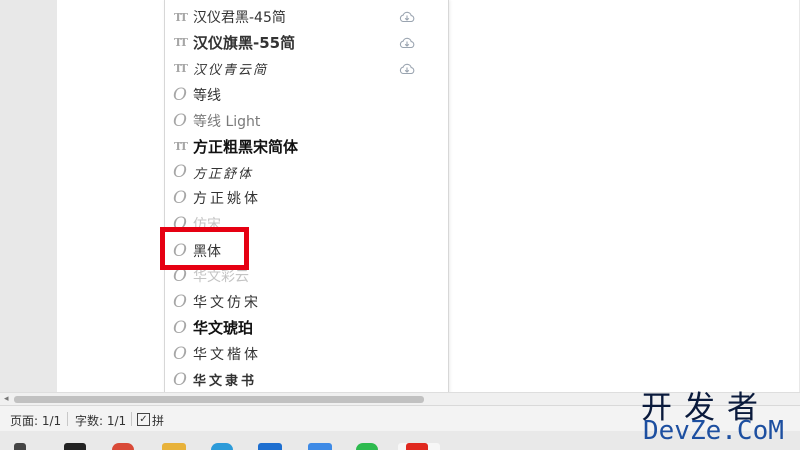 The image size is (800, 450). I want to click on app-icon, so click(320, 446).